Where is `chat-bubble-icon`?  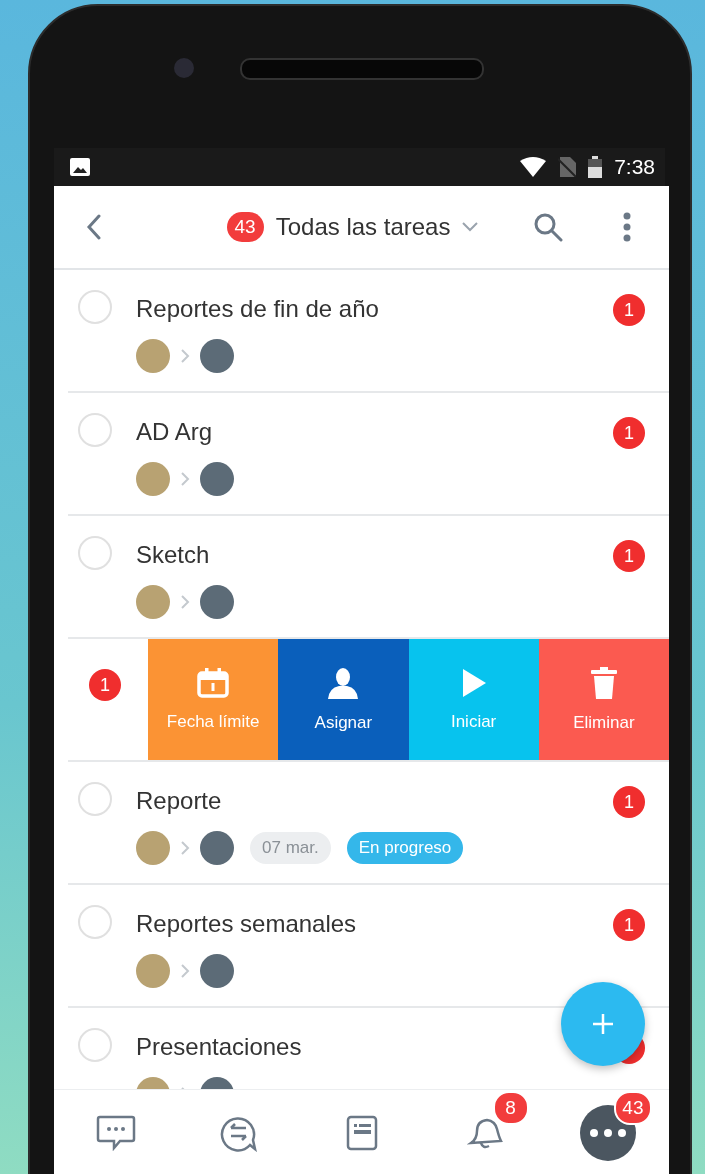
chat-bubble-icon is located at coordinates (115, 1133).